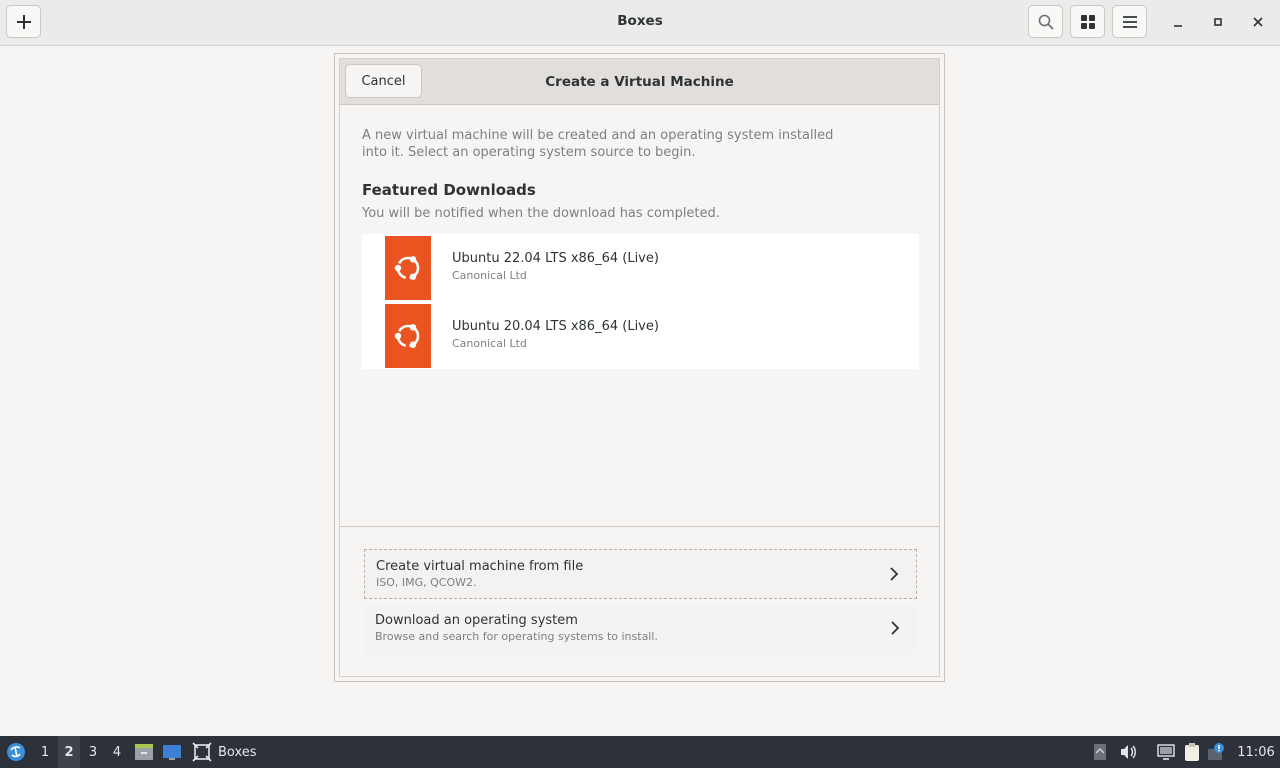 The image size is (1280, 768). What do you see at coordinates (93, 752) in the screenshot?
I see `workspace-3: 3` at bounding box center [93, 752].